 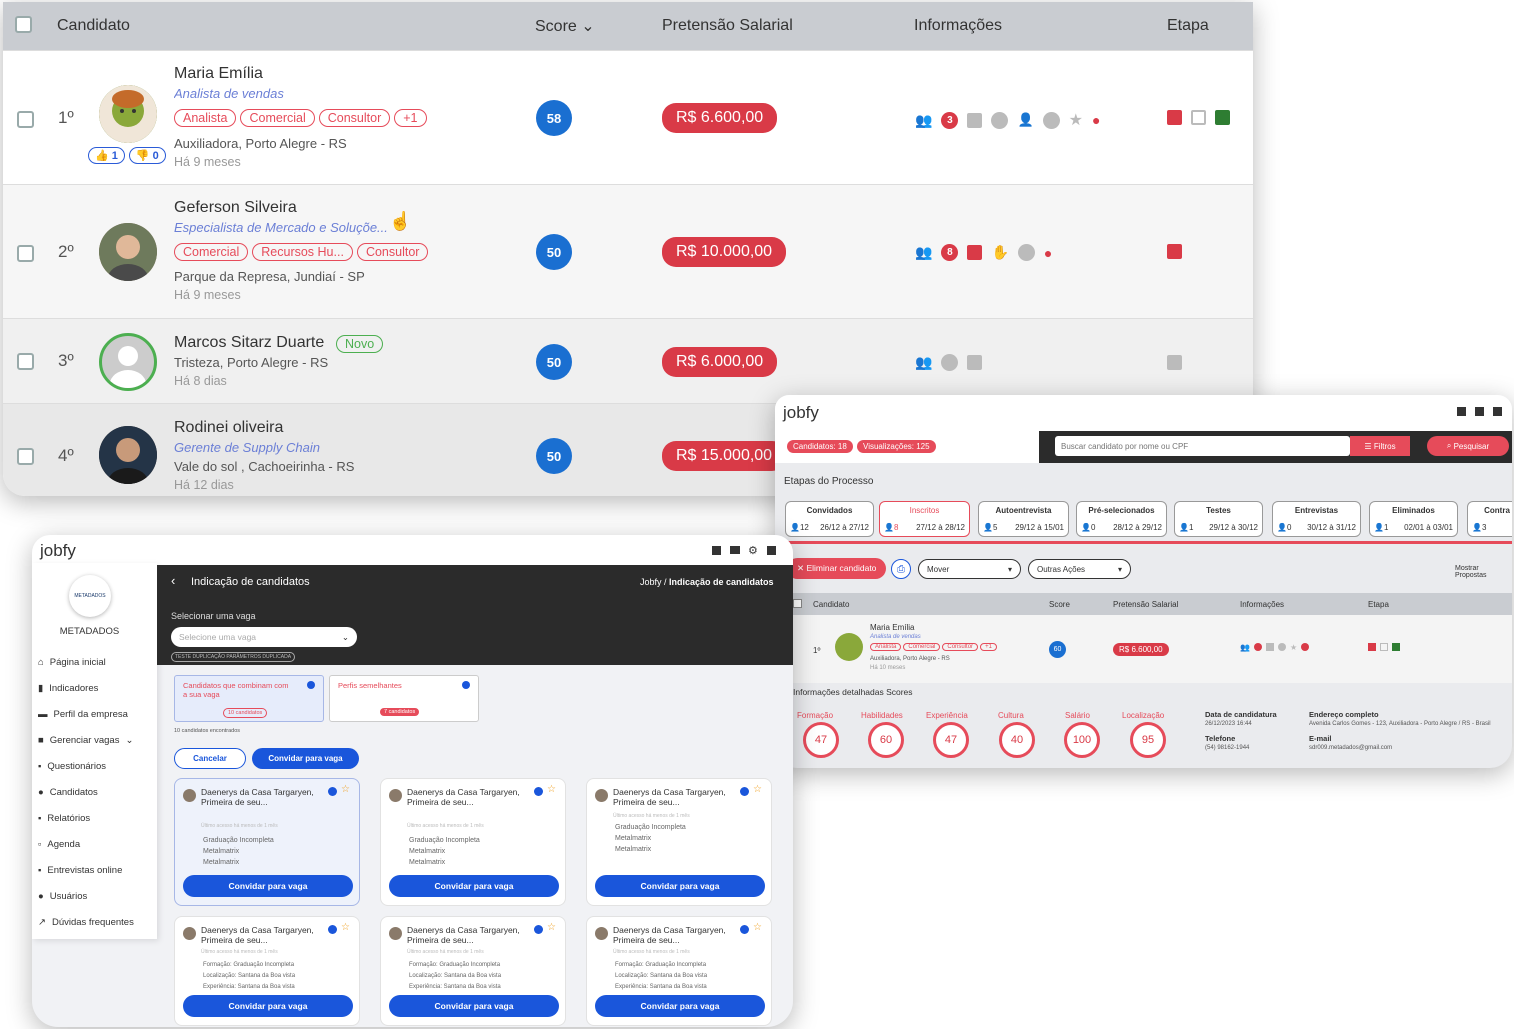 What do you see at coordinates (1257, 647) in the screenshot?
I see `count-badge` at bounding box center [1257, 647].